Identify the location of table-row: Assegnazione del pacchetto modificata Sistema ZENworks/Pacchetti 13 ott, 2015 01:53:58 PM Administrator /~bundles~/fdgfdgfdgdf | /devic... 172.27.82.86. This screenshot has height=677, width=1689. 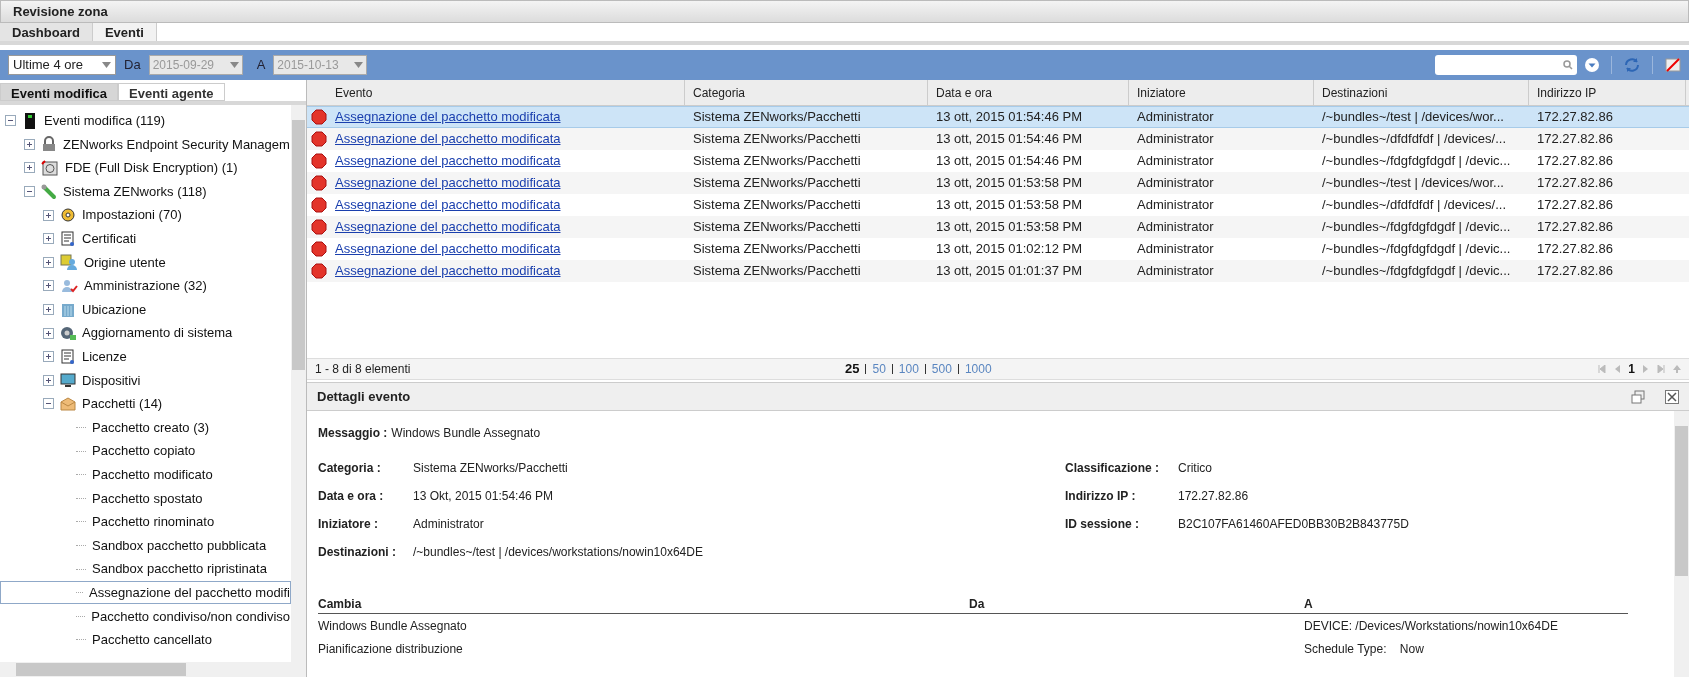
(998, 227).